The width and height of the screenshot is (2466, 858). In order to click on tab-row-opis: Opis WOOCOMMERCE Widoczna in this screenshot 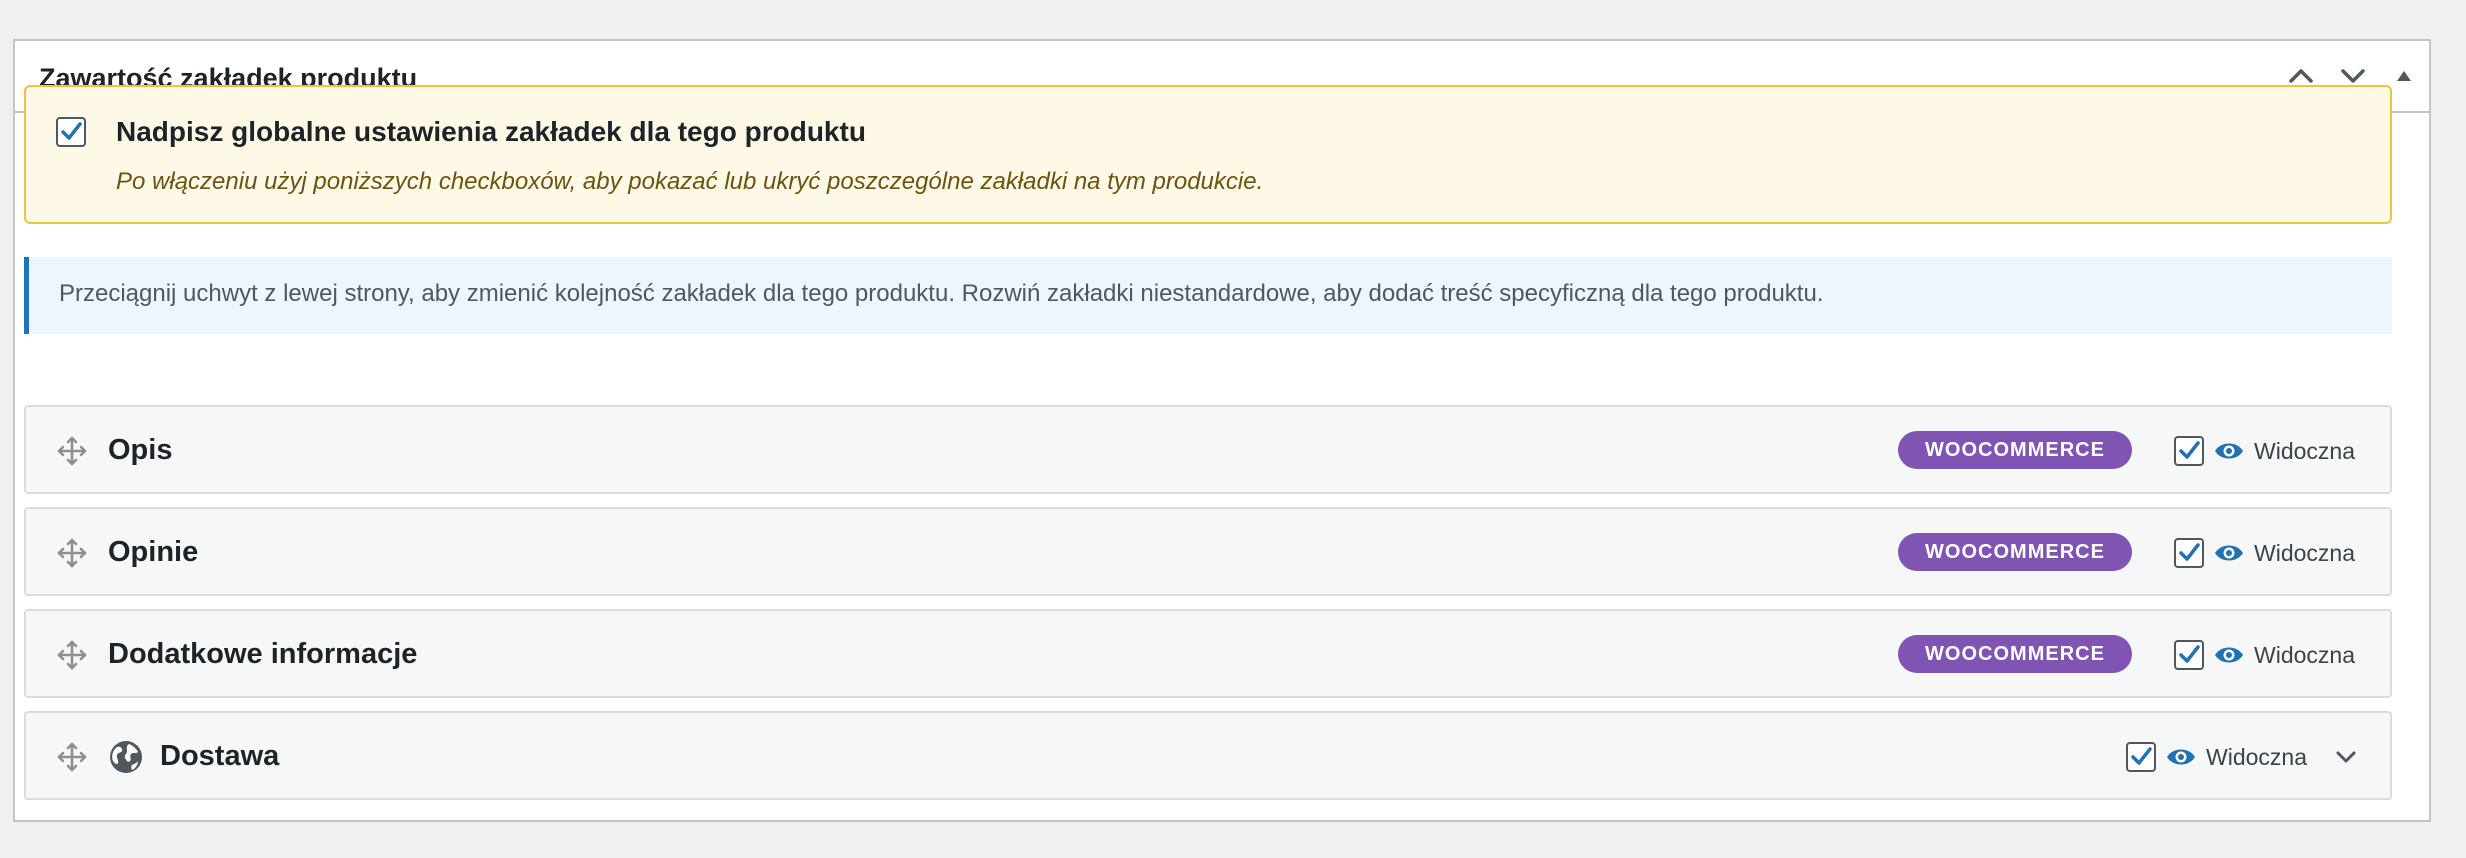, I will do `click(1208, 449)`.